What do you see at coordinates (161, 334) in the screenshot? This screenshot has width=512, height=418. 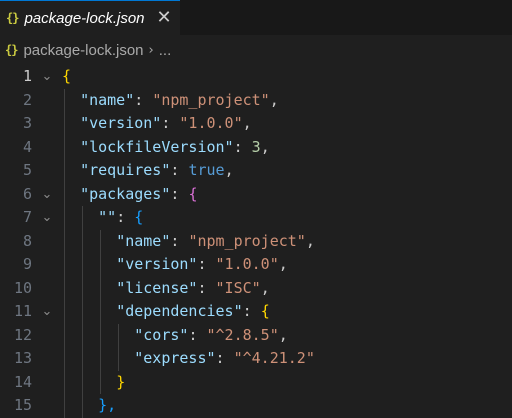 I see `json-key: "cors"` at bounding box center [161, 334].